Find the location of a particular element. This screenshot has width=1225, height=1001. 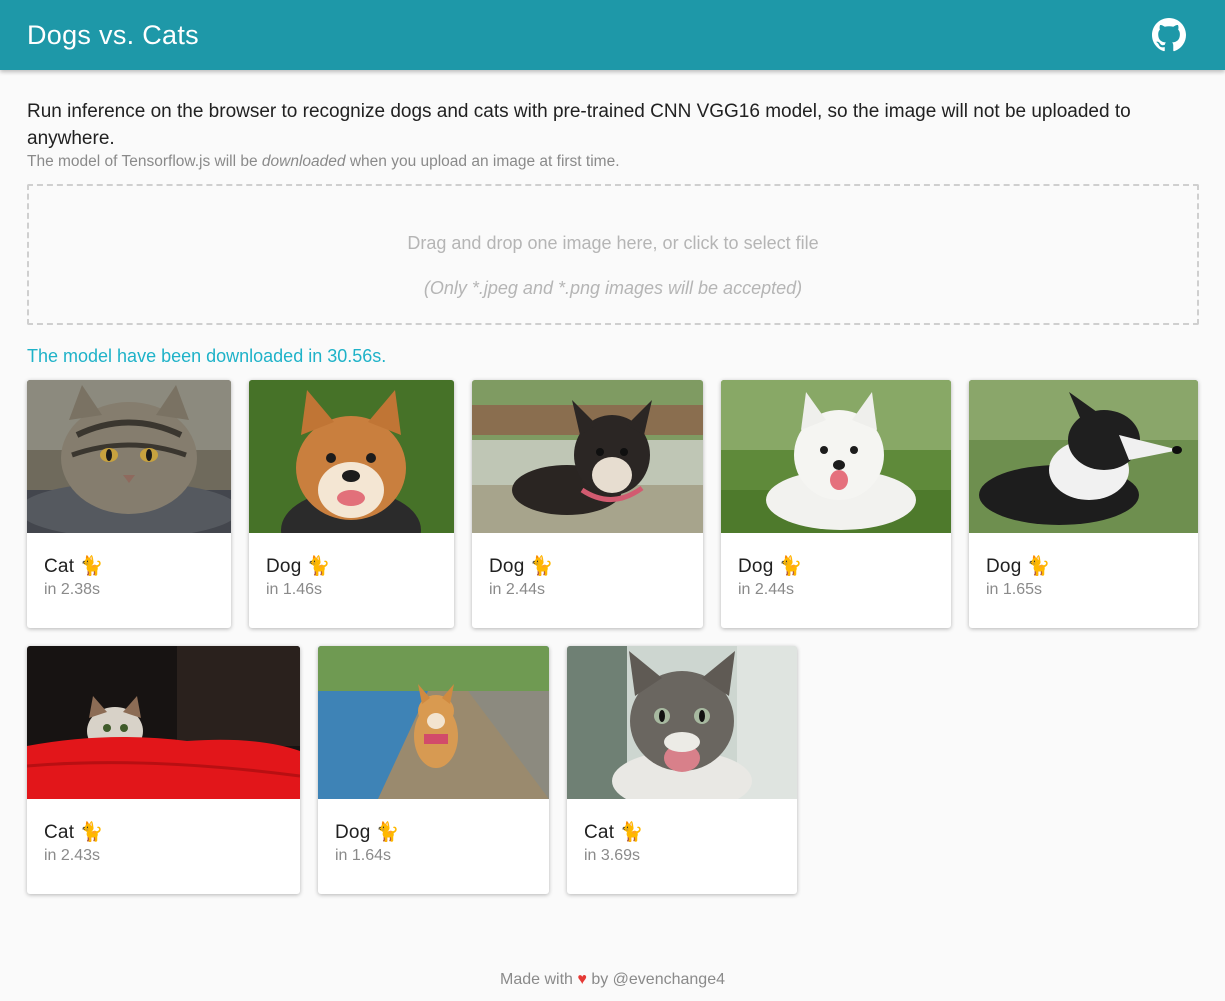

note-emphasis: downloaded is located at coordinates (303, 161).